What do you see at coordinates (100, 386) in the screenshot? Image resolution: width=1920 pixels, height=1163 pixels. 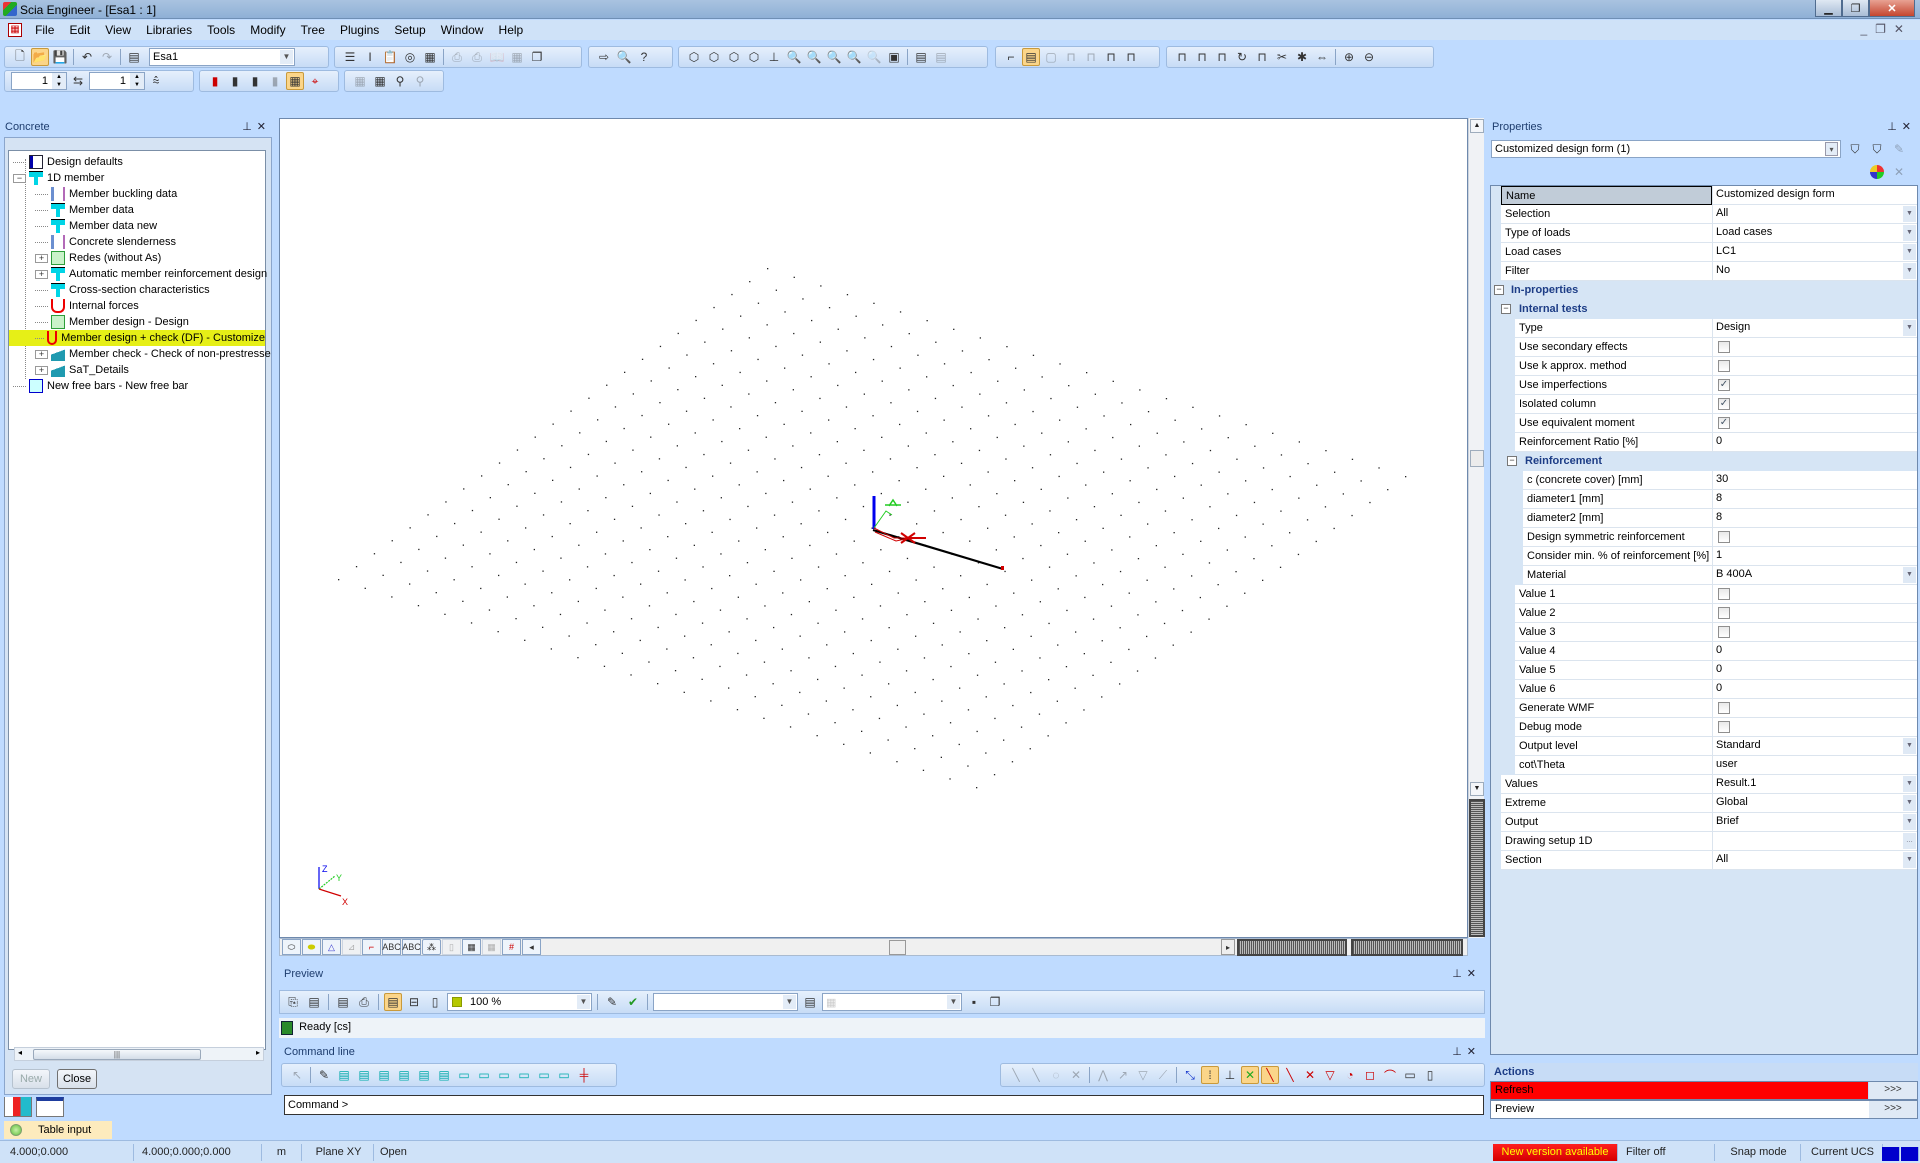 I see `tree-item: New free bars - New free bar` at bounding box center [100, 386].